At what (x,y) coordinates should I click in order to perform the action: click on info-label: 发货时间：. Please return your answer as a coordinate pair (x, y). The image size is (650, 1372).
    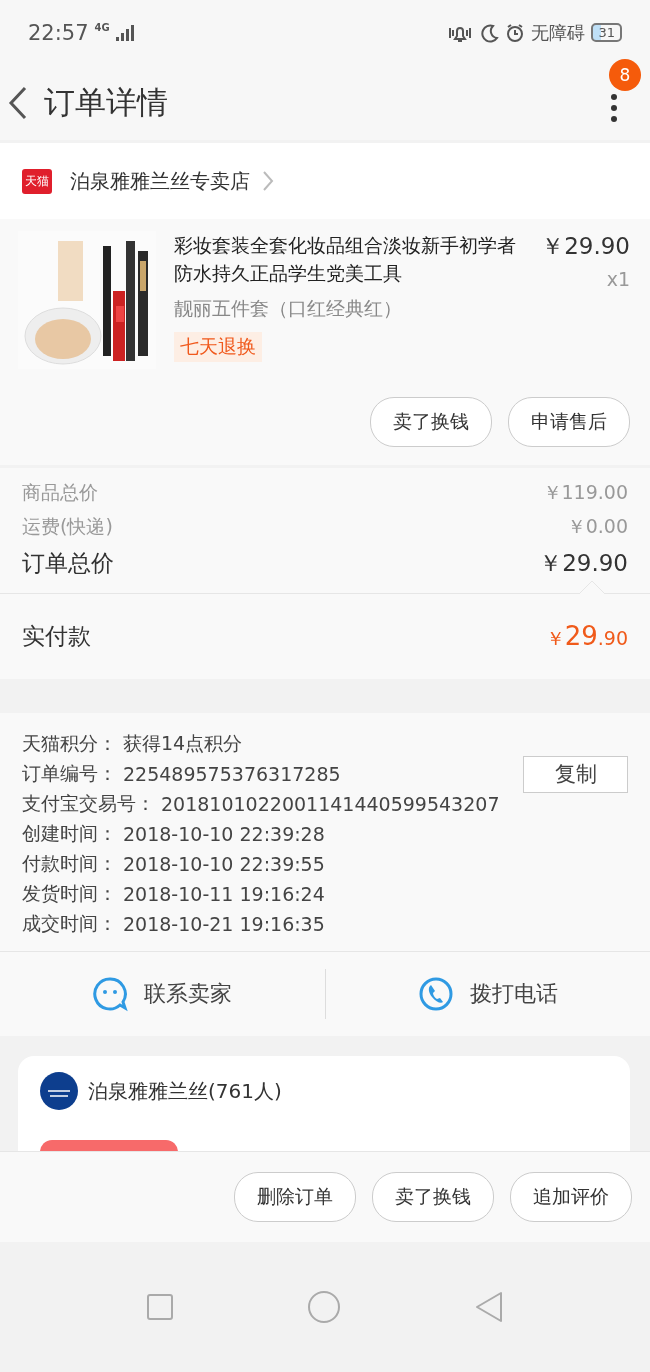
    Looking at the image, I should click on (69, 893).